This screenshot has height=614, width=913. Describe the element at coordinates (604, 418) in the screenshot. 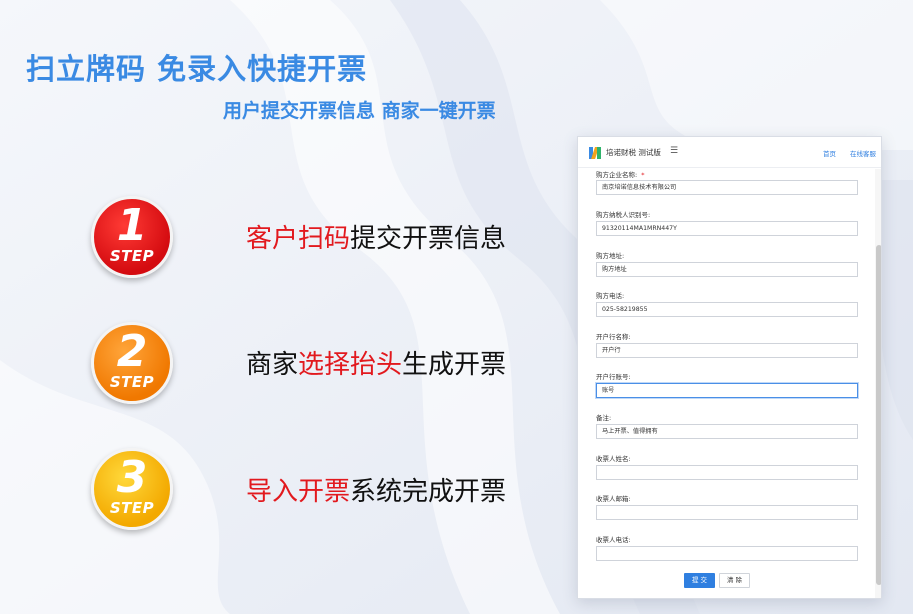

I see `remark-label: 备注:` at that location.